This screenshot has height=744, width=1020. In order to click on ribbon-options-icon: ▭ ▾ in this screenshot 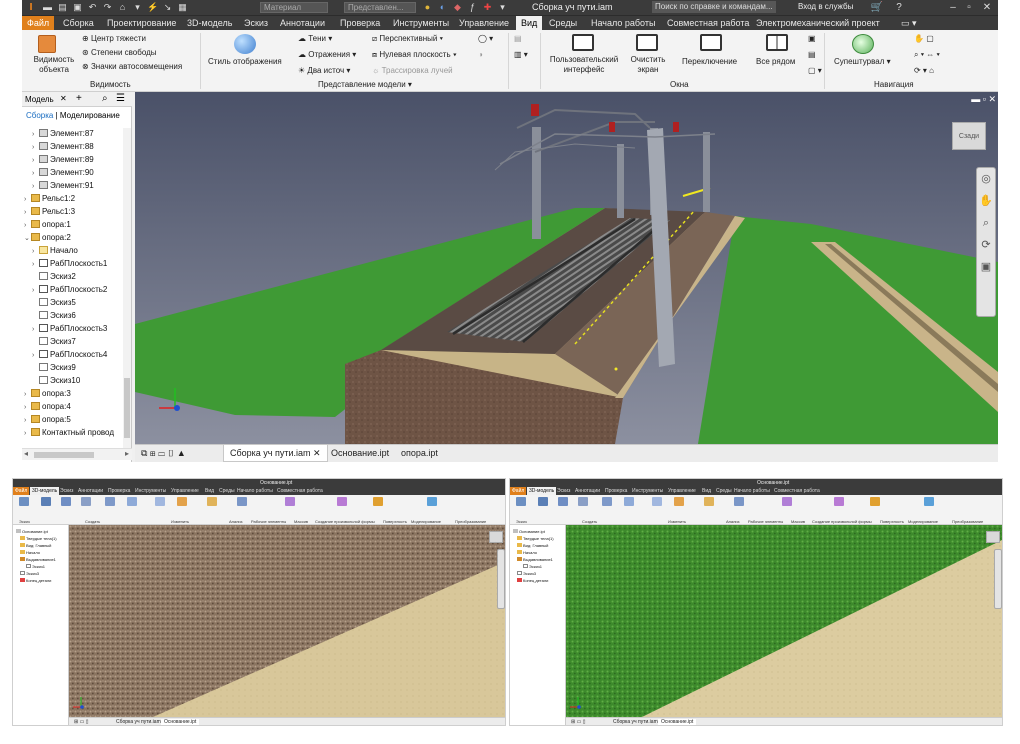, I will do `click(909, 23)`.